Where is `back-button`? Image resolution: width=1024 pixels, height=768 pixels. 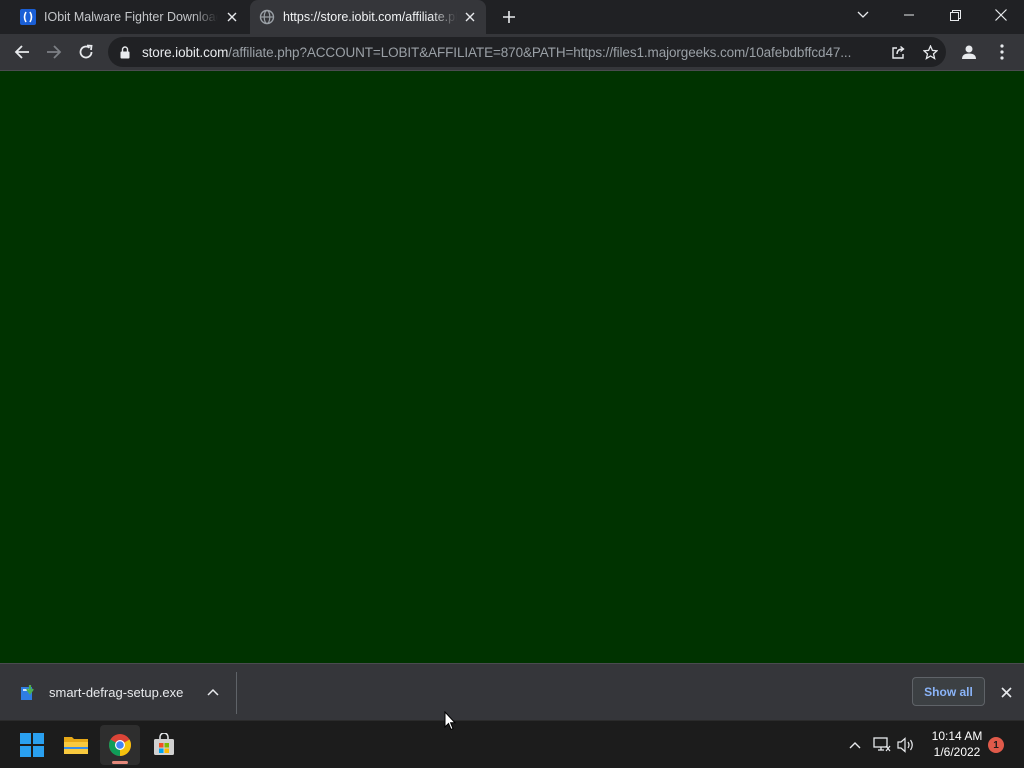
back-button is located at coordinates (22, 52).